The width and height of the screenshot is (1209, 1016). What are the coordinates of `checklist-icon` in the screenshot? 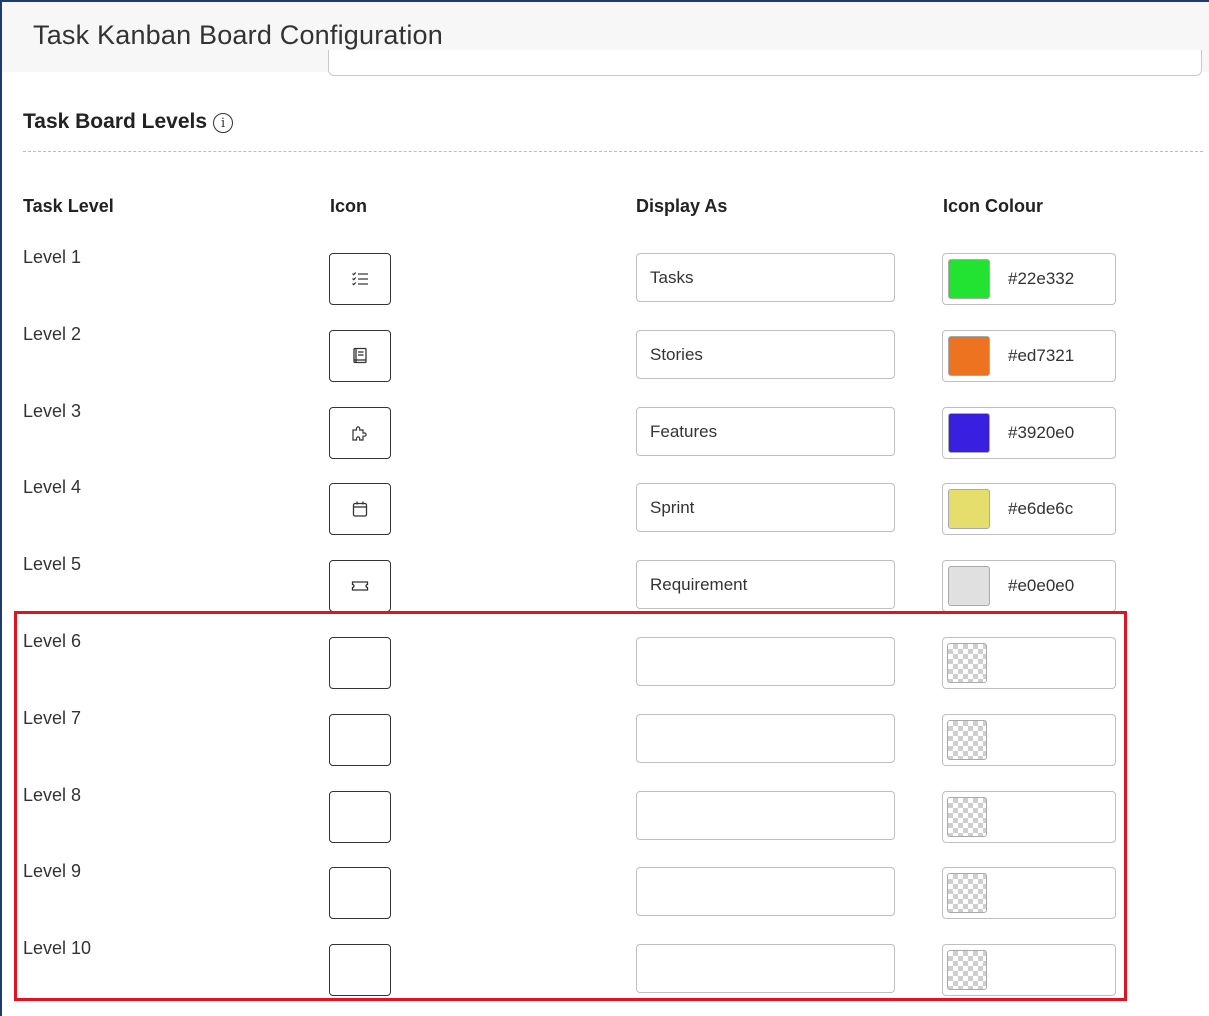 It's located at (360, 279).